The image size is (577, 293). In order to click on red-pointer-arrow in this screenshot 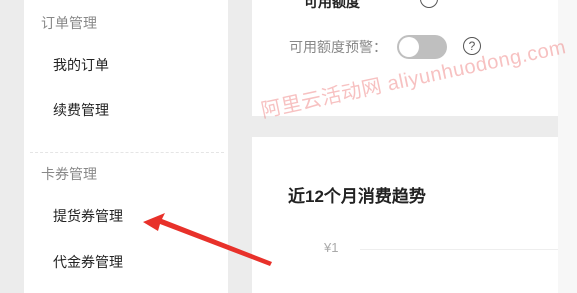, I will do `click(207, 239)`.